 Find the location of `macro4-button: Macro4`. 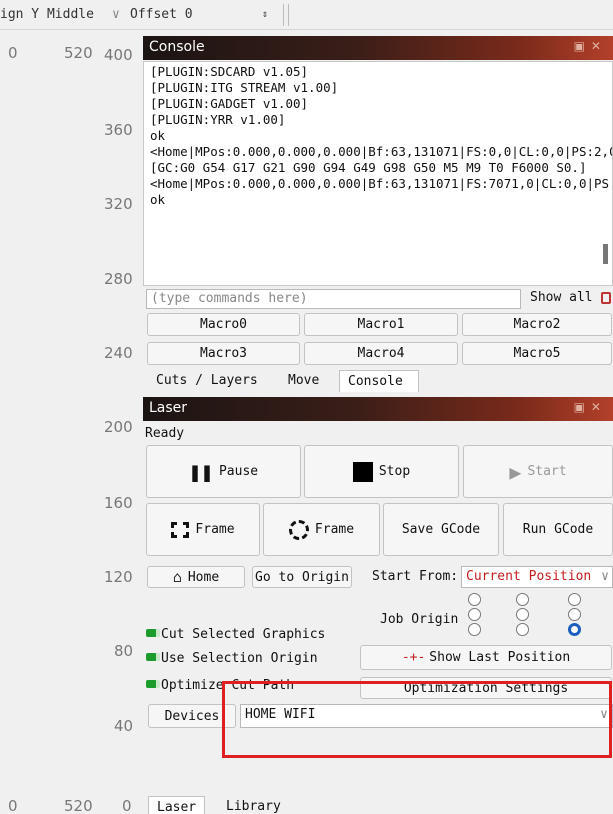

macro4-button: Macro4 is located at coordinates (381, 353).